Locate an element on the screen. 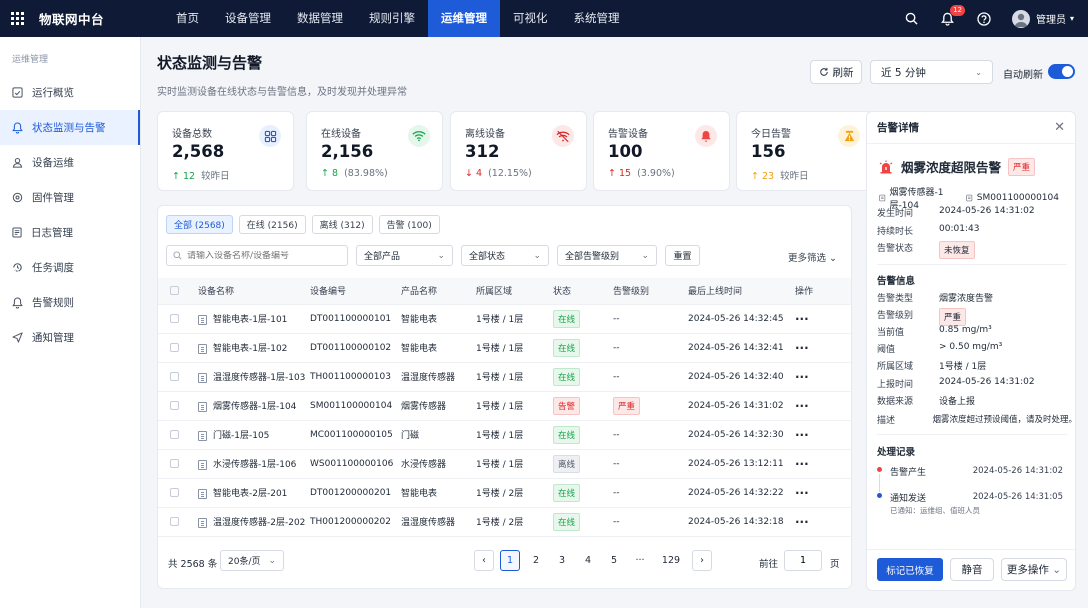 Image resolution: width=1088 pixels, height=608 pixels. device-name: 温湿度传感器-2层-202 is located at coordinates (259, 523).